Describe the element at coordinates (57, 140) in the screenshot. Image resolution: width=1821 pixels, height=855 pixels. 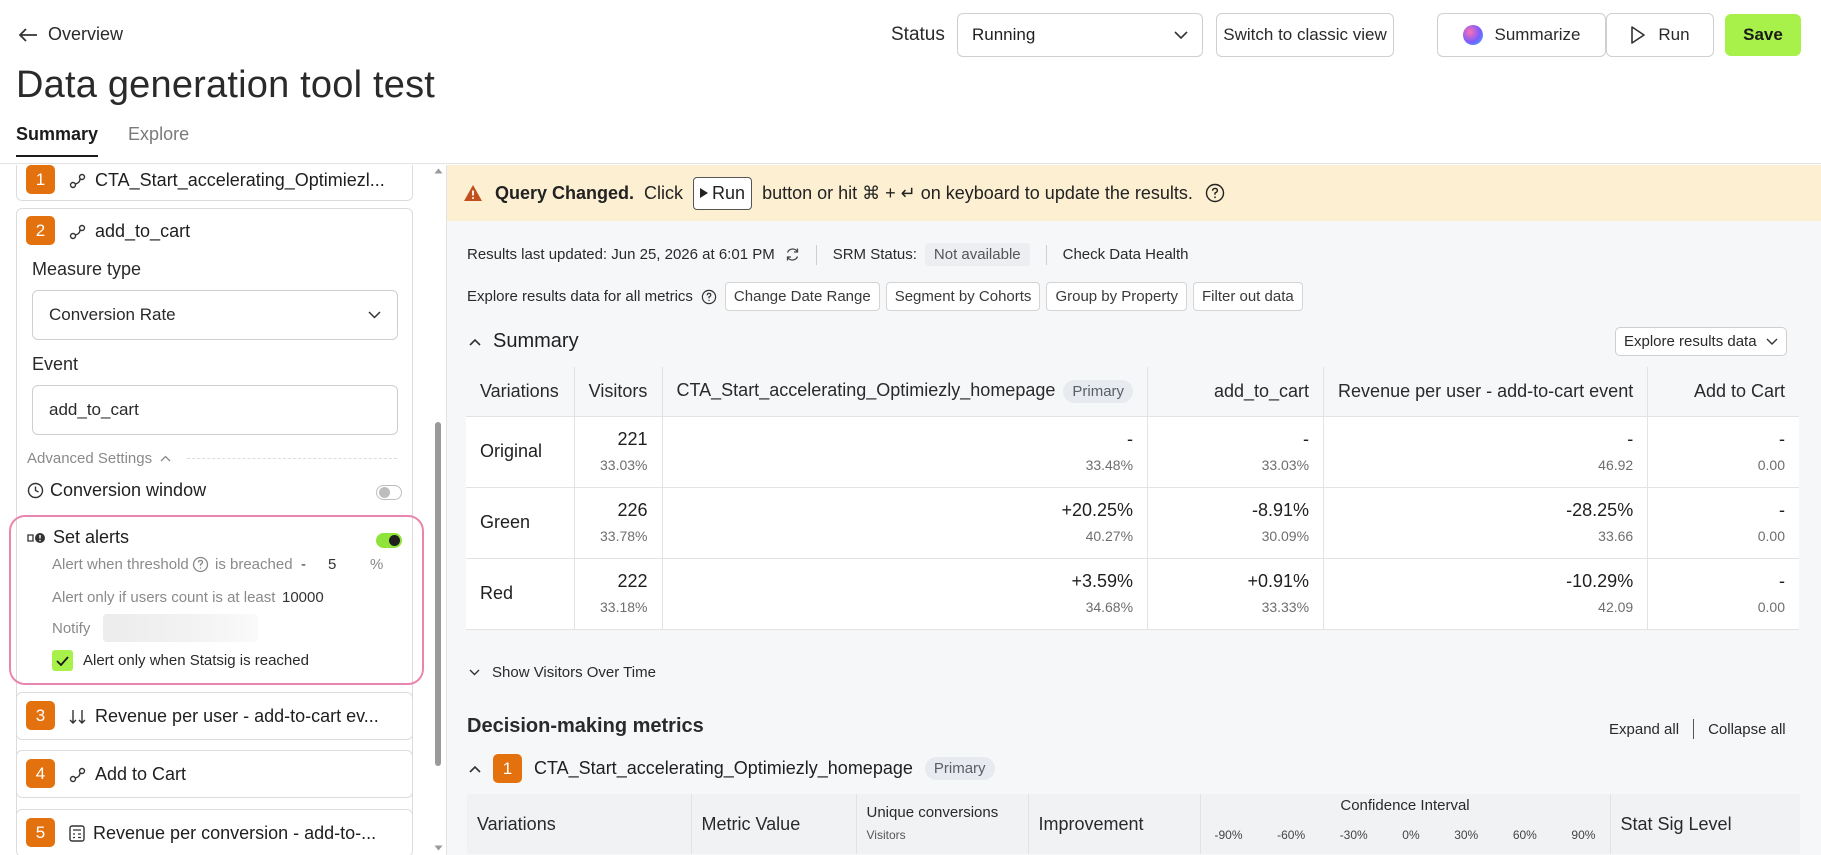
I see `tab-summary: Summary` at that location.